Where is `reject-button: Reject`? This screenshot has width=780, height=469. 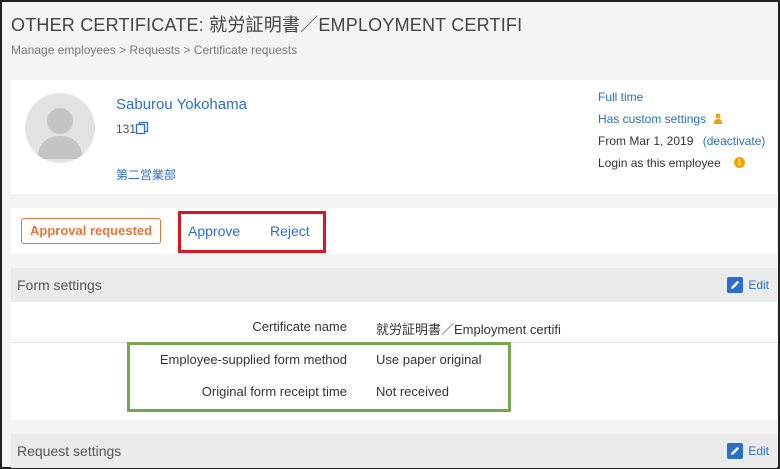
reject-button: Reject is located at coordinates (290, 231).